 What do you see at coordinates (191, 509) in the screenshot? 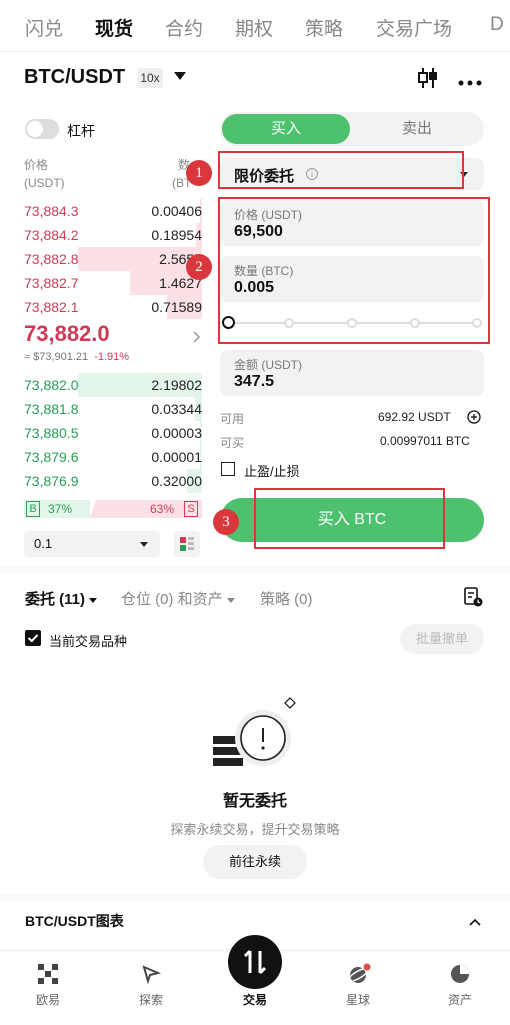
I see `sell-ratio-badge: S` at bounding box center [191, 509].